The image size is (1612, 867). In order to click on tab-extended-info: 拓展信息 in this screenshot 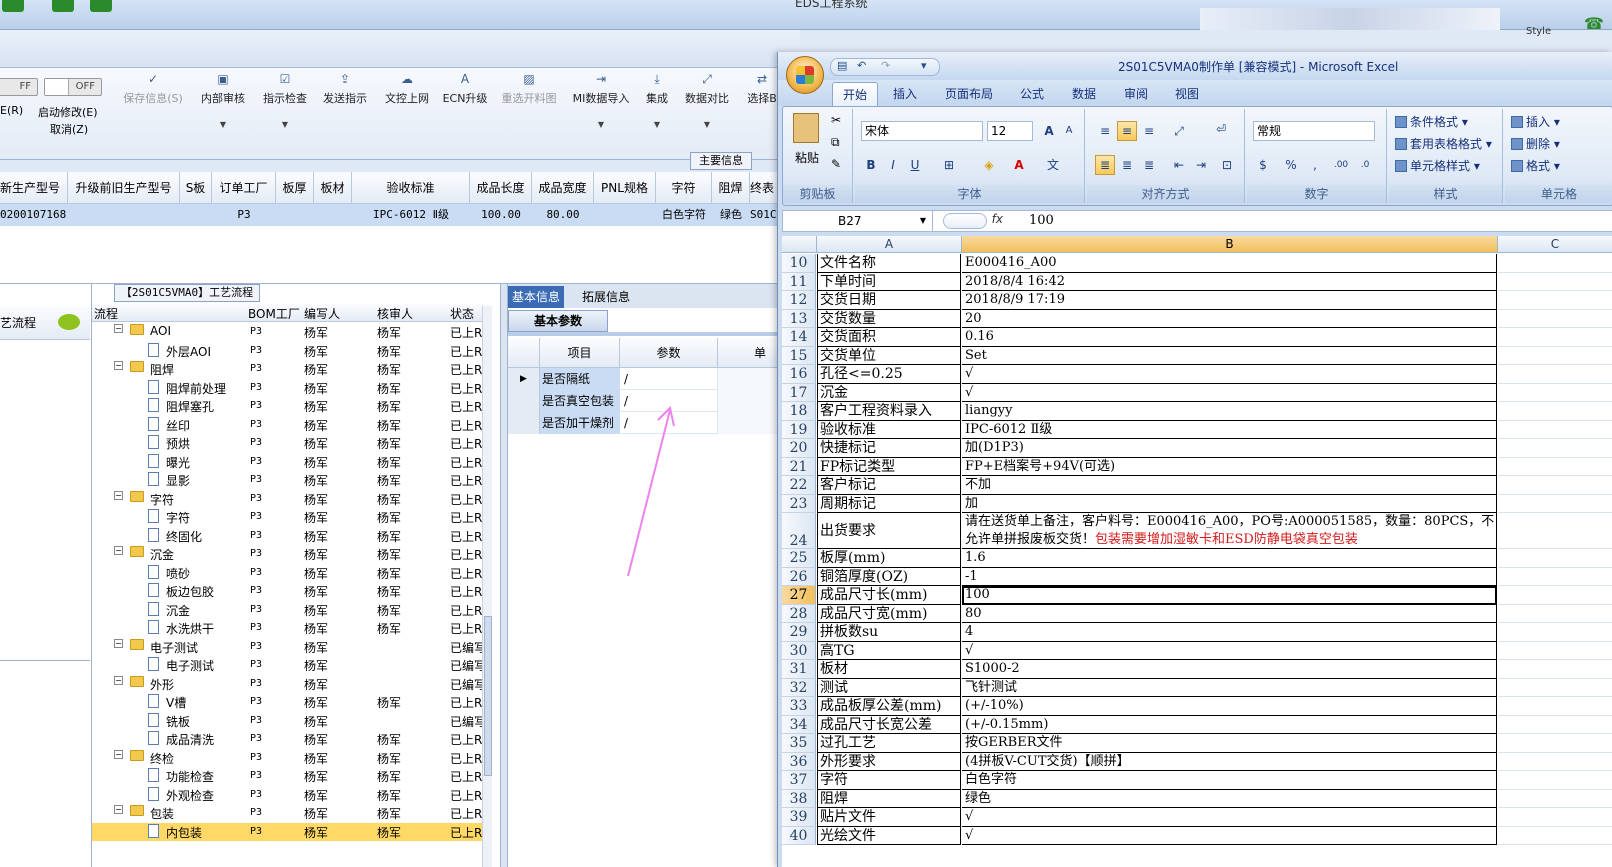, I will do `click(606, 297)`.